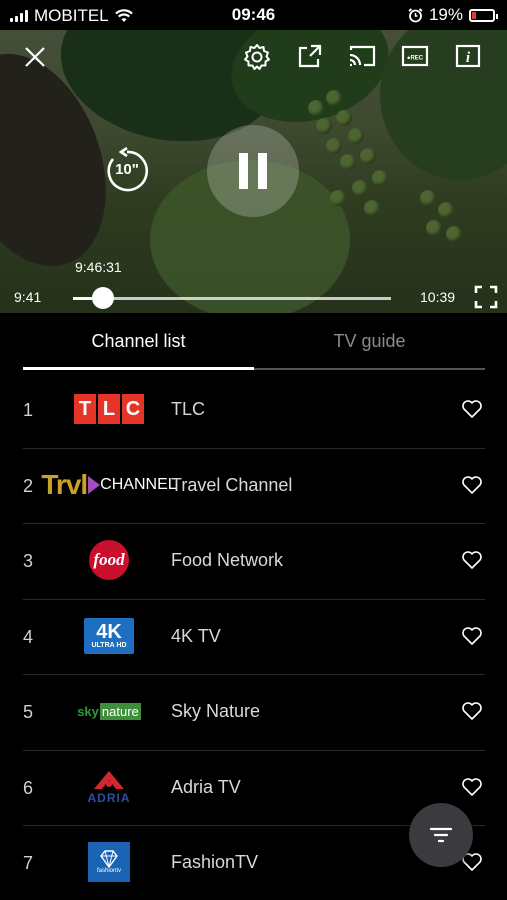 The width and height of the screenshot is (507, 900). What do you see at coordinates (138, 368) in the screenshot?
I see `tab-active-indicator` at bounding box center [138, 368].